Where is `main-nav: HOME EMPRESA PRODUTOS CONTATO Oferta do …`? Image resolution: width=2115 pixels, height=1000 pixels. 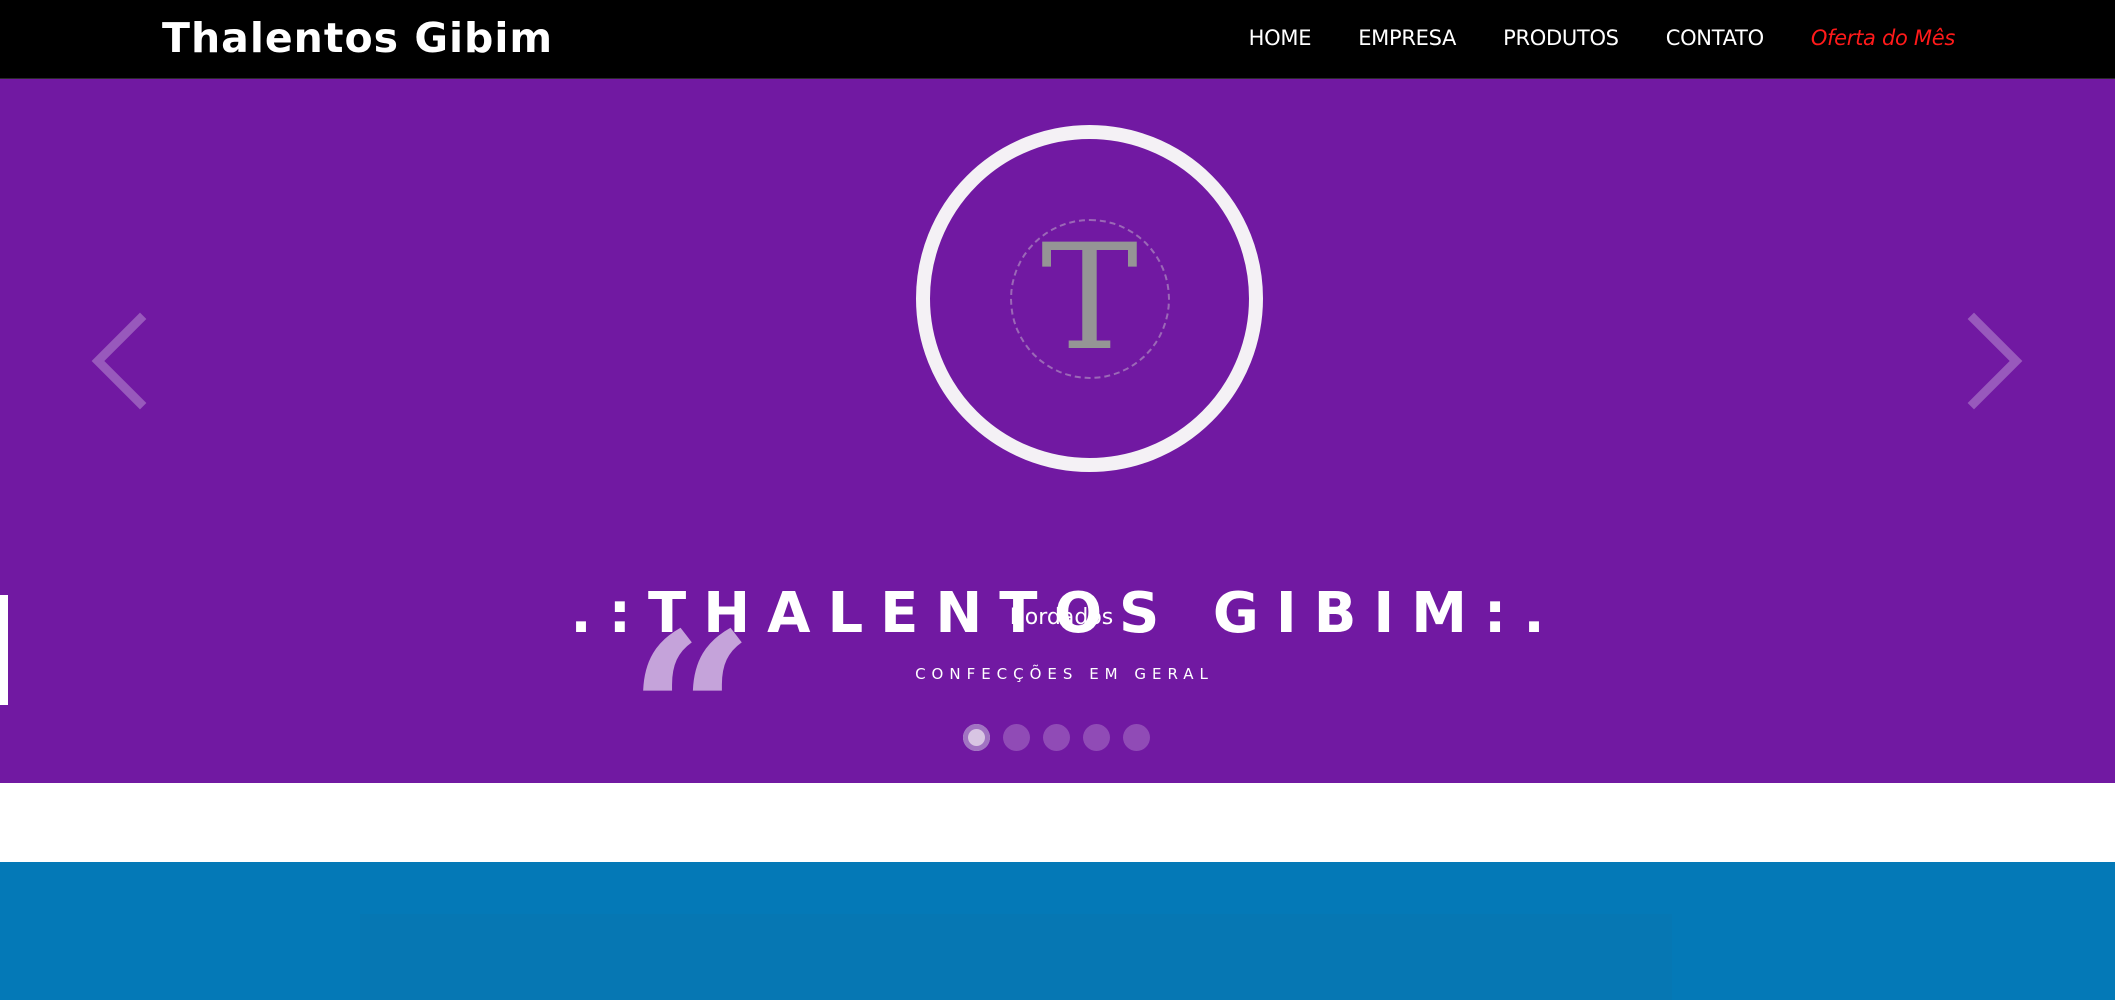
main-nav: HOME EMPRESA PRODUTOS CONTATO Oferta do … is located at coordinates (1579, 38).